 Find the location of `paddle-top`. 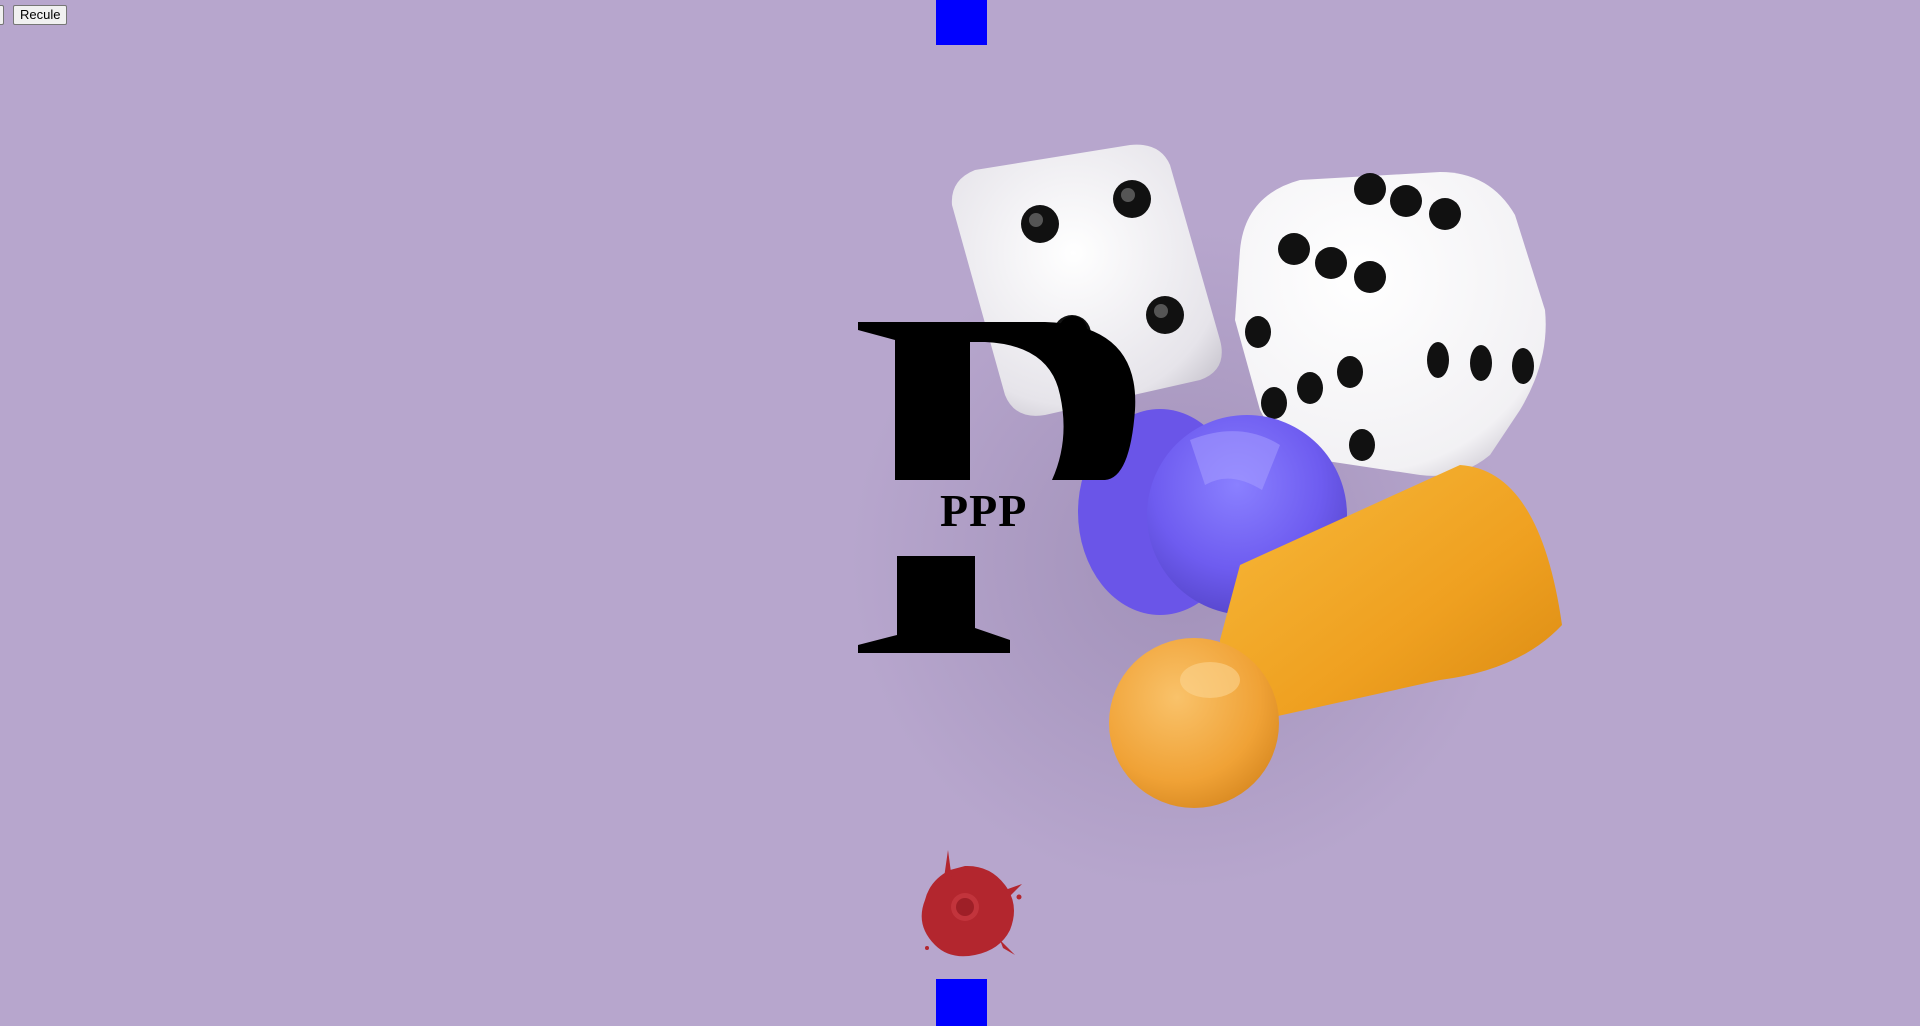

paddle-top is located at coordinates (961, 22).